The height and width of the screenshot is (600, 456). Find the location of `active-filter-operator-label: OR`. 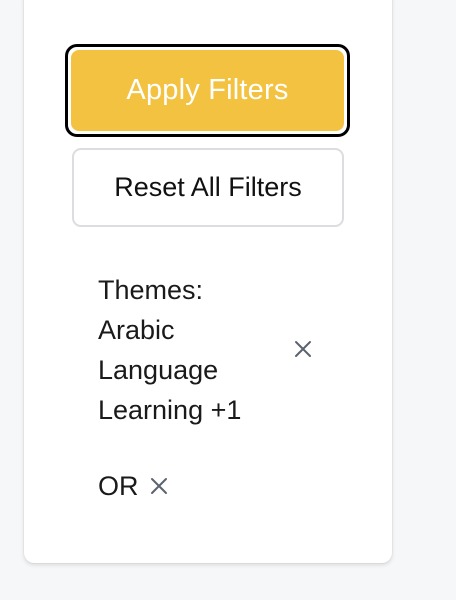

active-filter-operator-label: OR is located at coordinates (118, 486).